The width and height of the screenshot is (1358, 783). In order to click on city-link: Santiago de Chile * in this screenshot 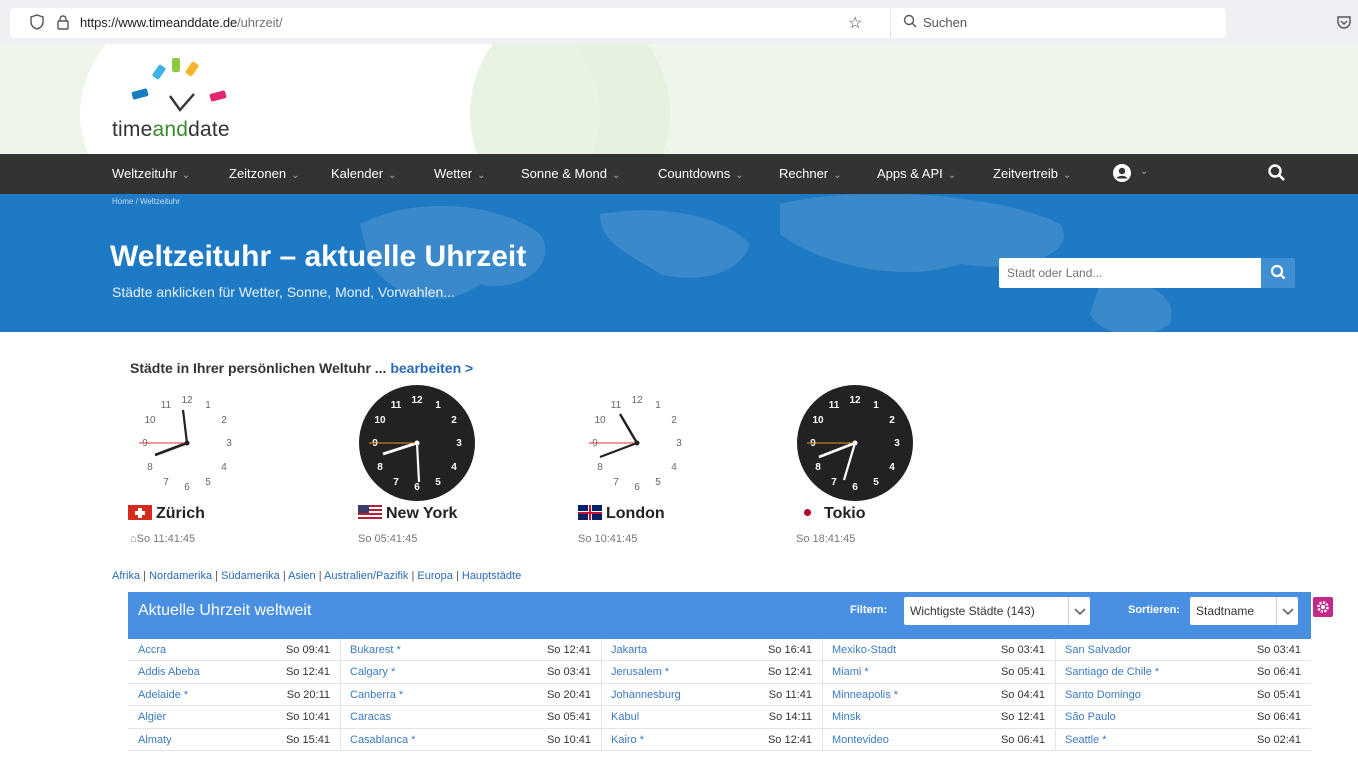, I will do `click(1112, 672)`.